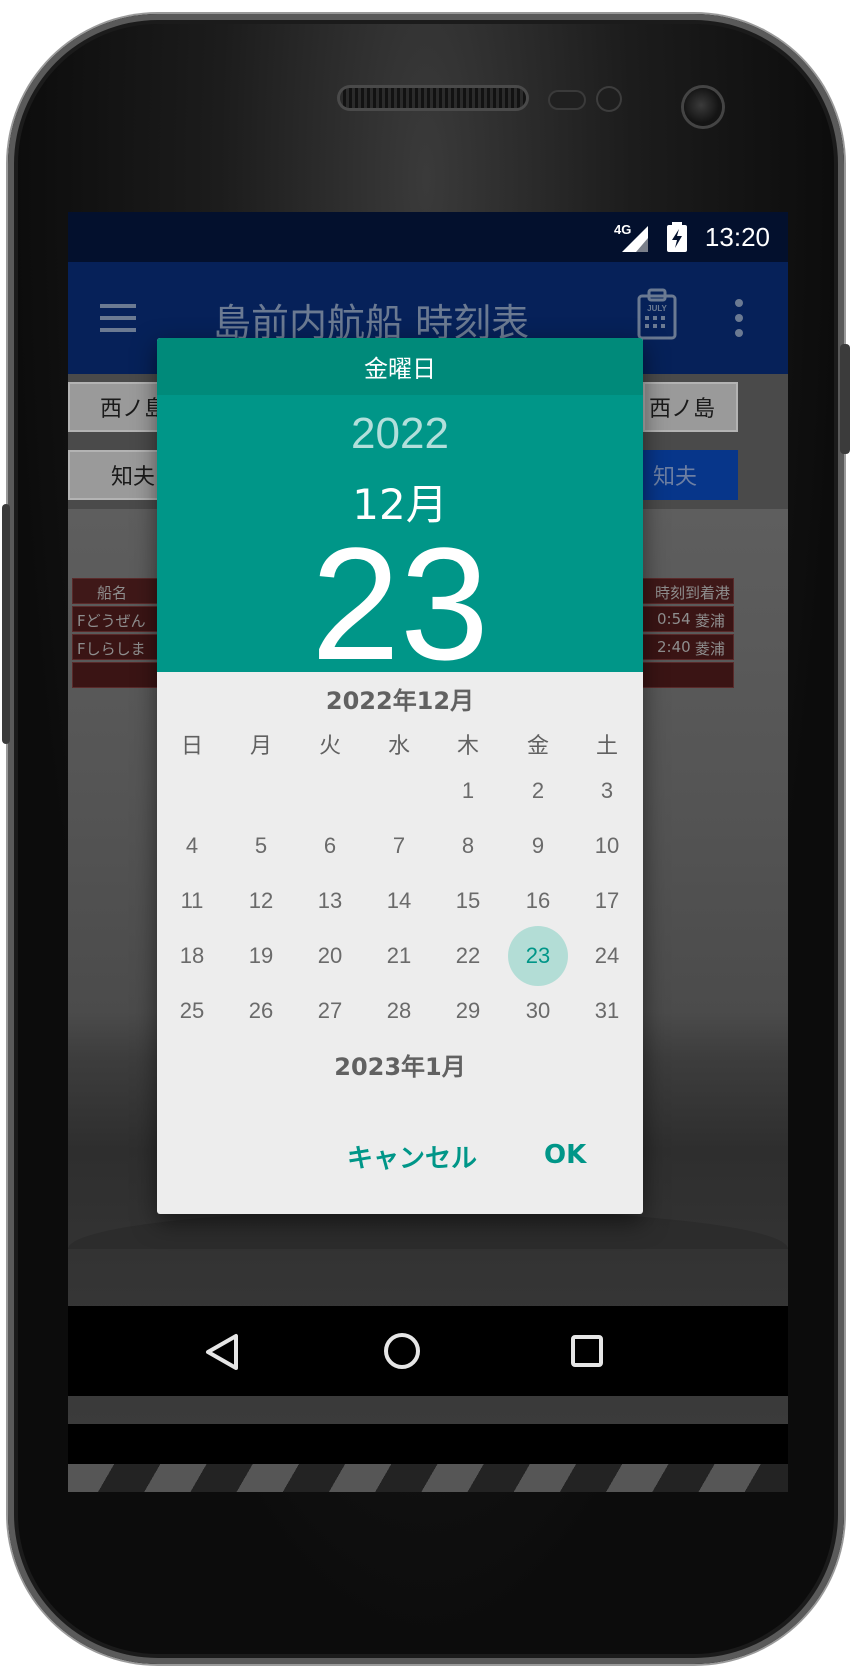 The image size is (856, 1676). I want to click on calendar-day: 3, so click(607, 791).